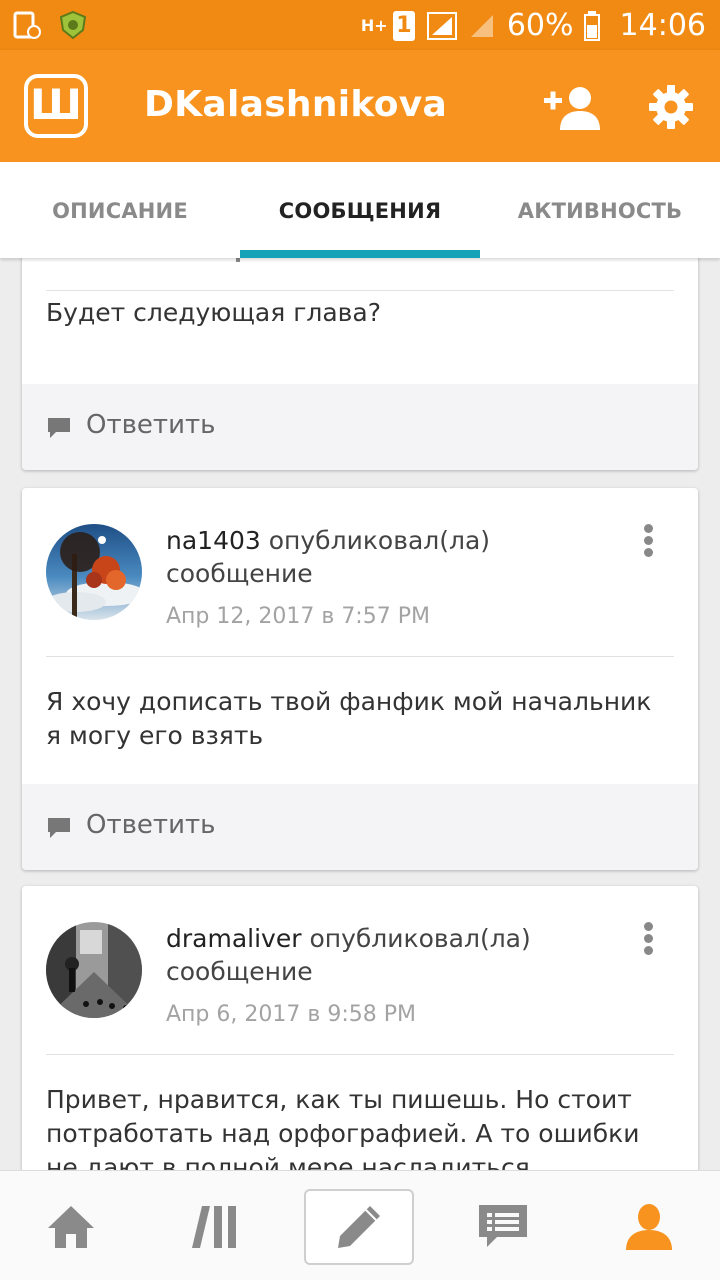 The height and width of the screenshot is (1280, 720). I want to click on home-icon, so click(71, 1227).